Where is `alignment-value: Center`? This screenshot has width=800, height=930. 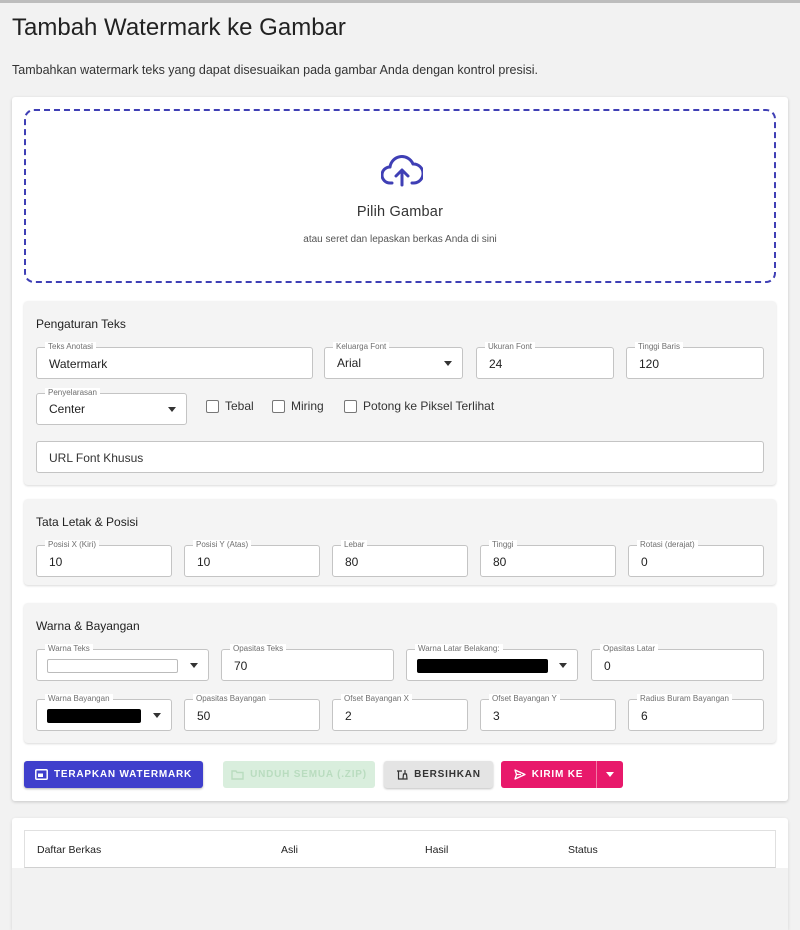
alignment-value: Center is located at coordinates (67, 409).